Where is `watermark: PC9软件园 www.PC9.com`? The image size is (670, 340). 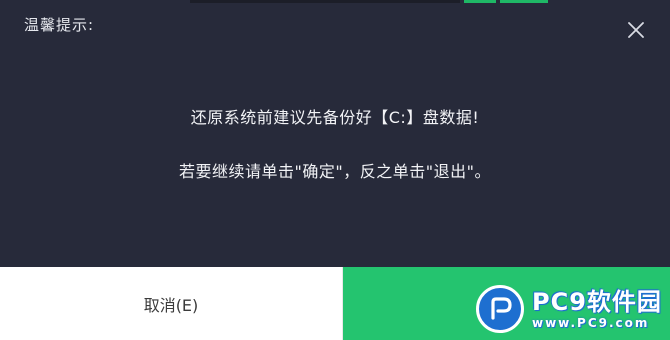
watermark: PC9软件园 www.PC9.com is located at coordinates (571, 309).